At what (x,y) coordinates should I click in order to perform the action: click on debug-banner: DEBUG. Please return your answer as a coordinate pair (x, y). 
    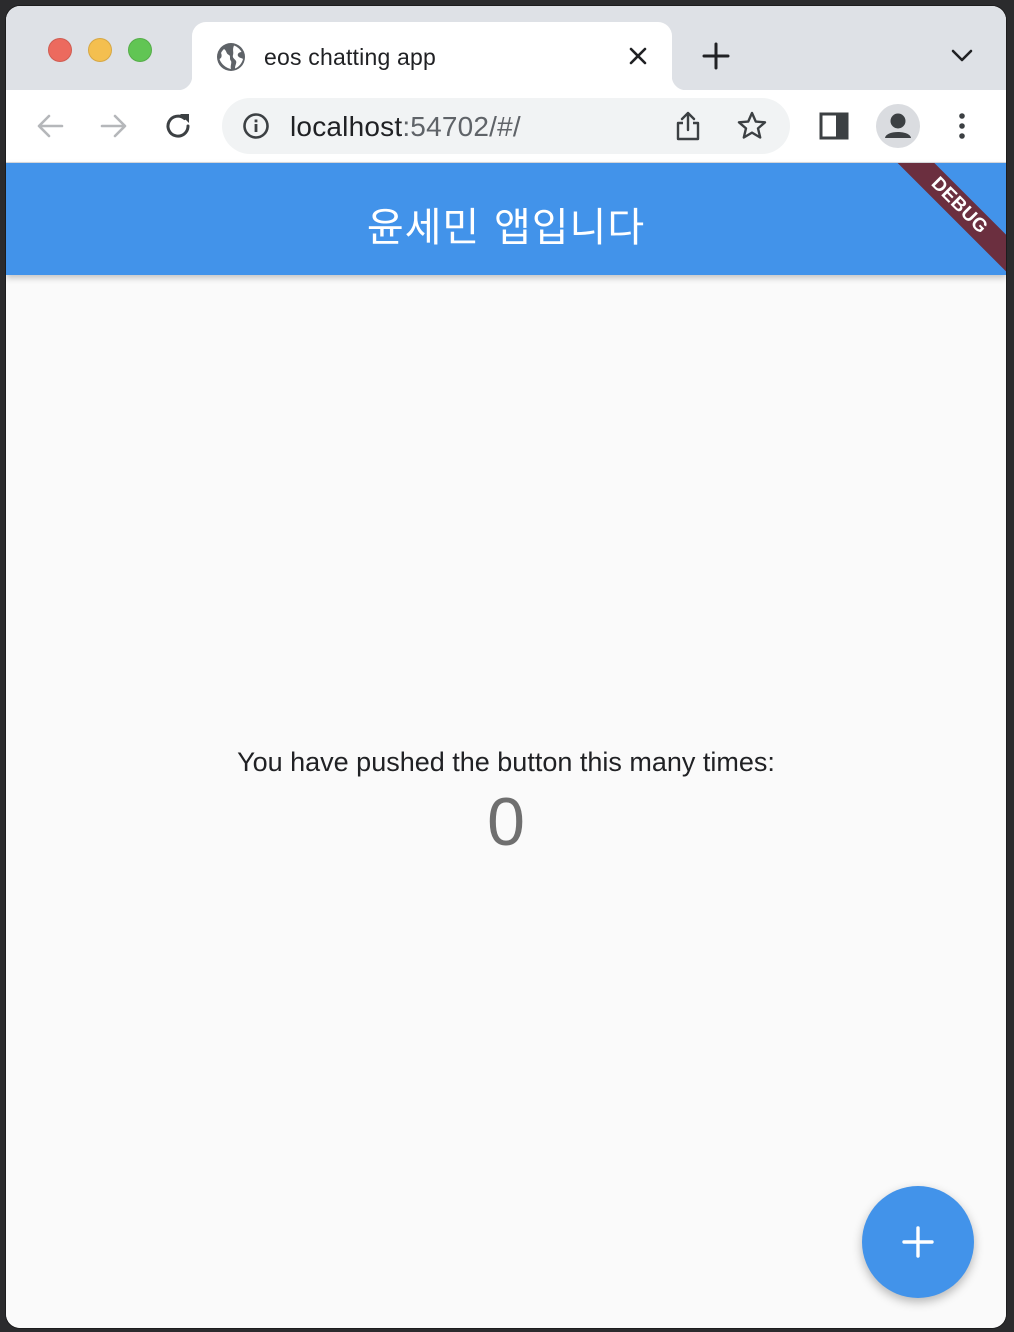
    Looking at the image, I should click on (946, 223).